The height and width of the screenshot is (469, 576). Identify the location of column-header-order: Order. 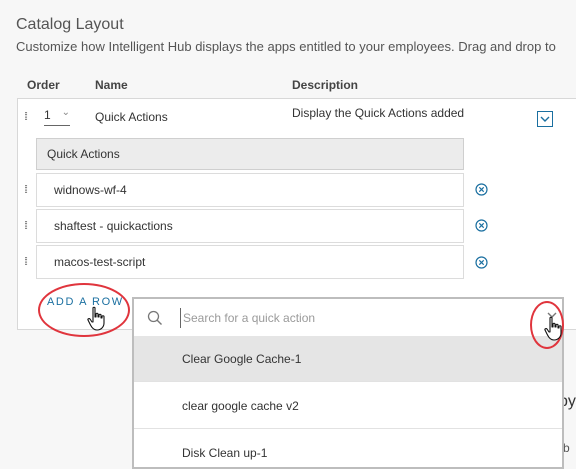
(43, 85).